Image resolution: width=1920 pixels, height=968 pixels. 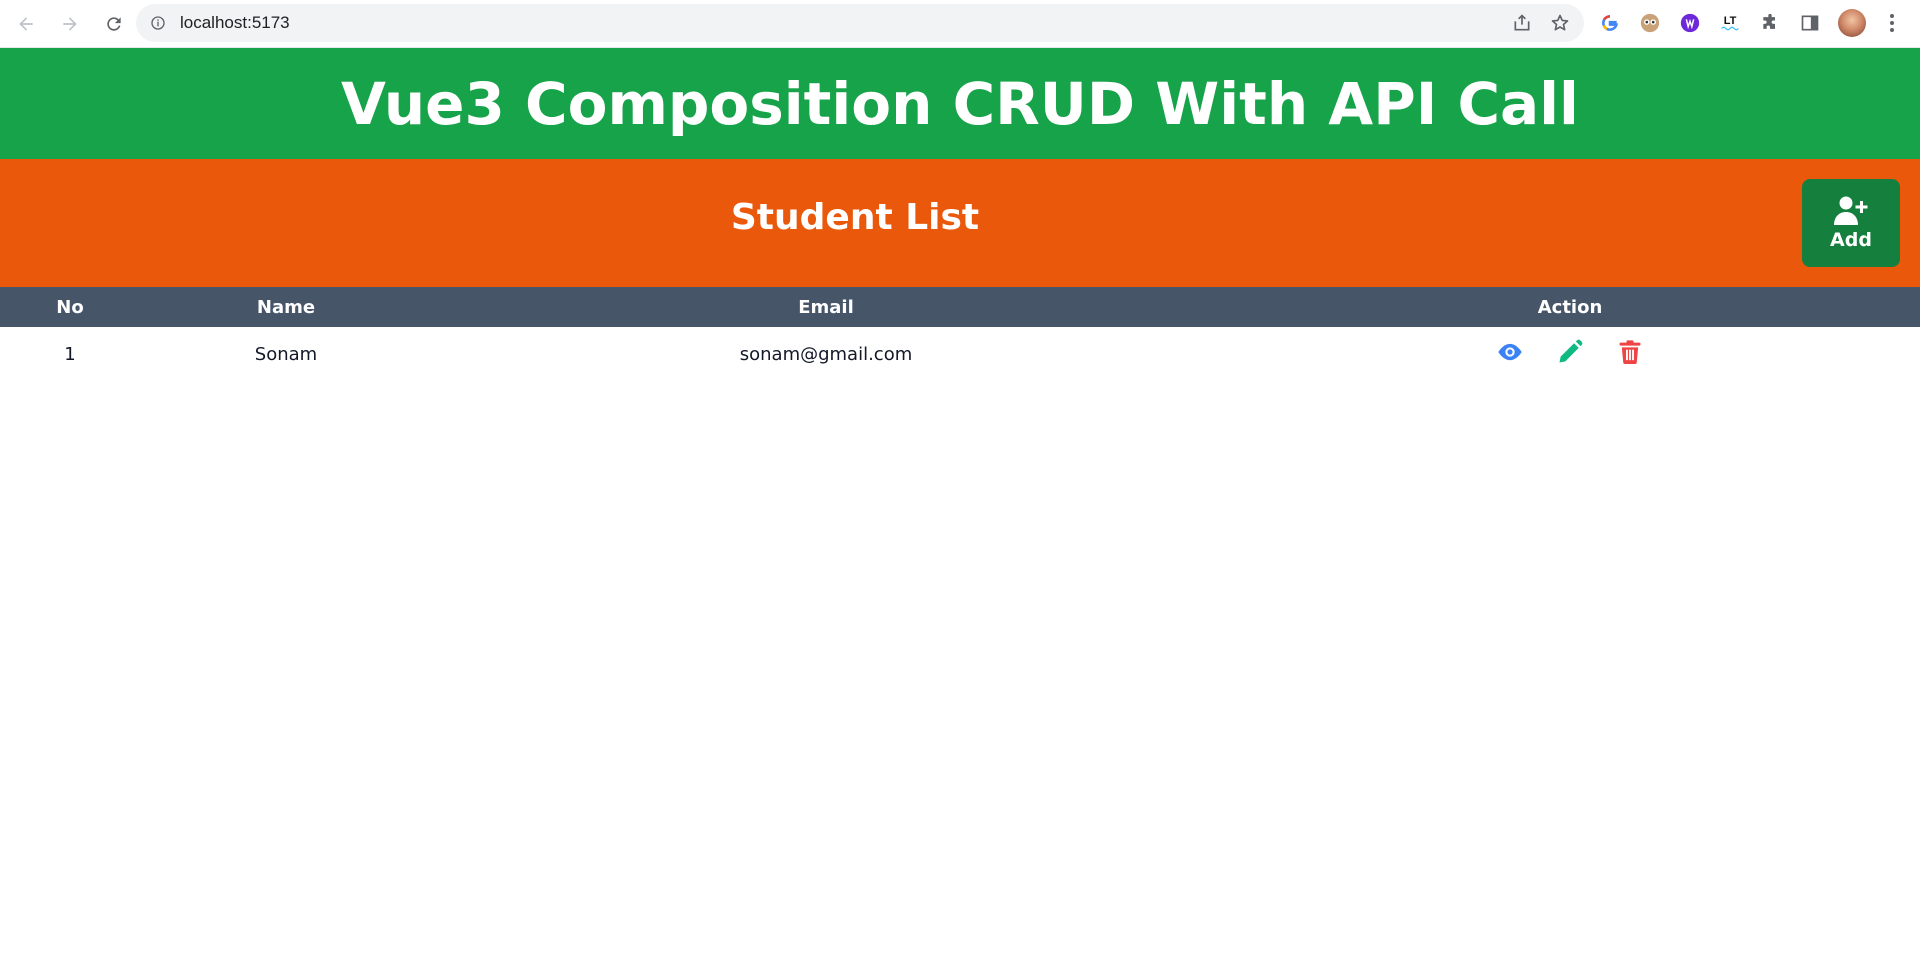 I want to click on back-button, so click(x=26, y=24).